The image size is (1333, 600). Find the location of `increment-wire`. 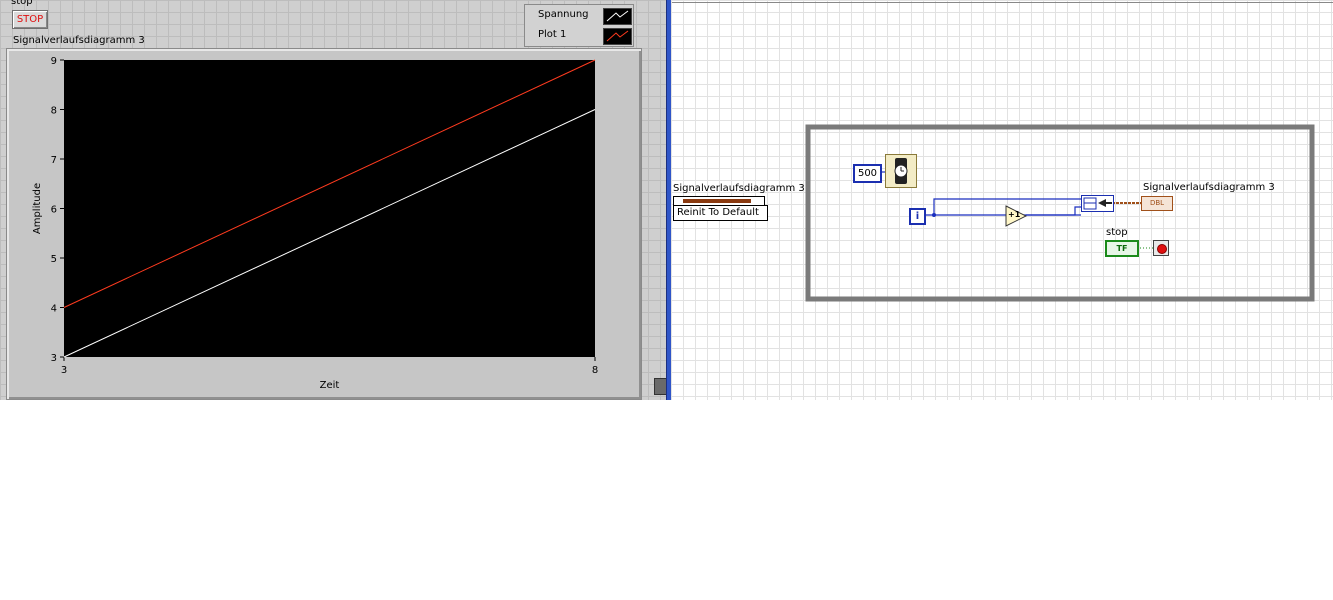

increment-wire is located at coordinates (1053, 211).